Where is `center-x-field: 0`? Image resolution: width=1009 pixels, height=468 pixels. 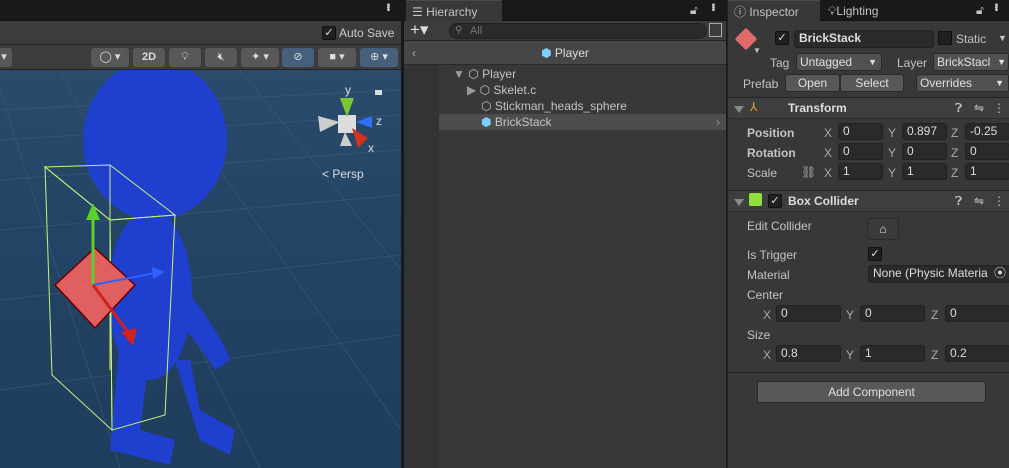
center-x-field: 0 is located at coordinates (808, 313).